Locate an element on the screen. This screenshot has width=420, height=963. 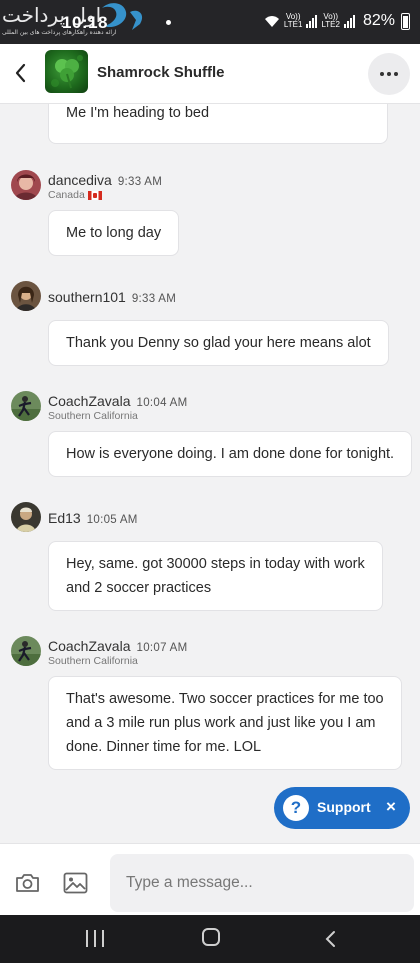
page-title: Shamrock Shuffle is located at coordinates (161, 72).